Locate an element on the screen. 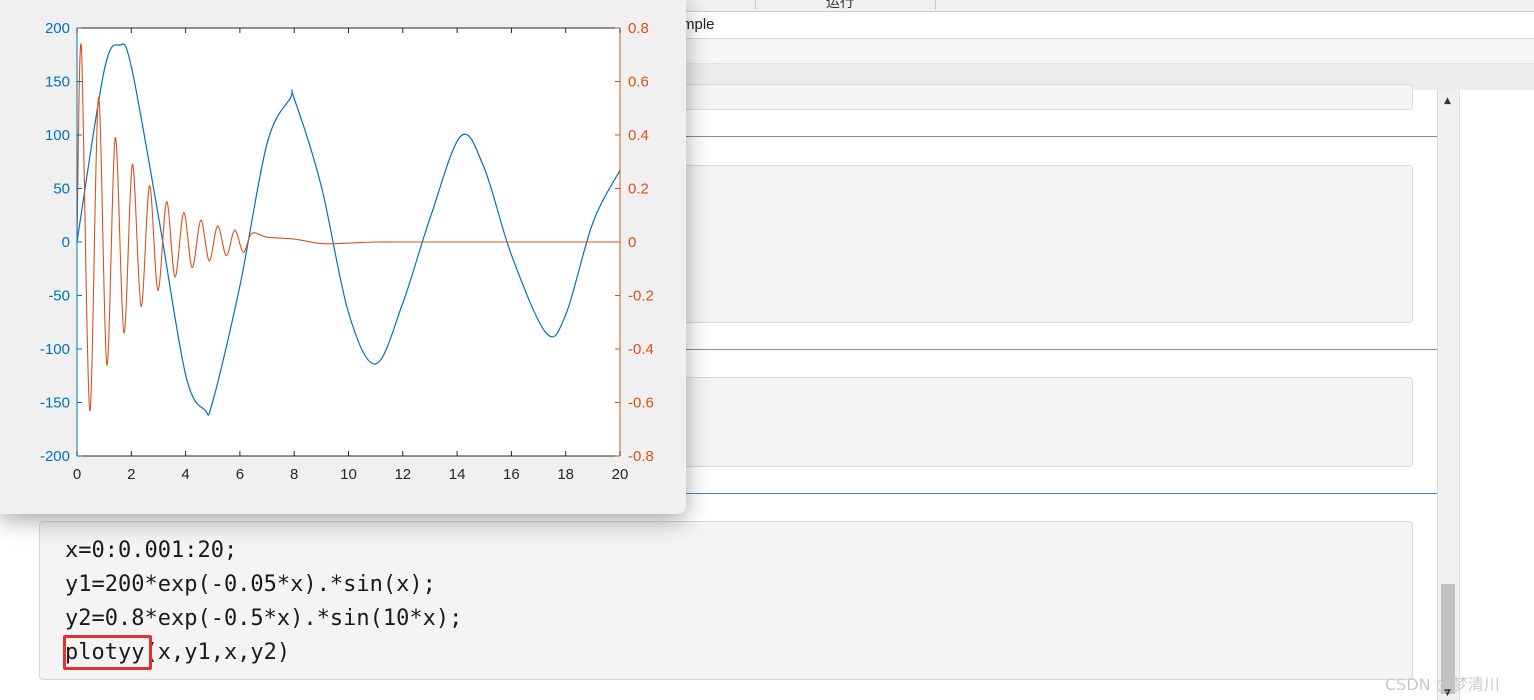 The height and width of the screenshot is (700, 1534). code-line-2: y1=200*exp(-0.05*x).*sin(x); is located at coordinates (250, 584).